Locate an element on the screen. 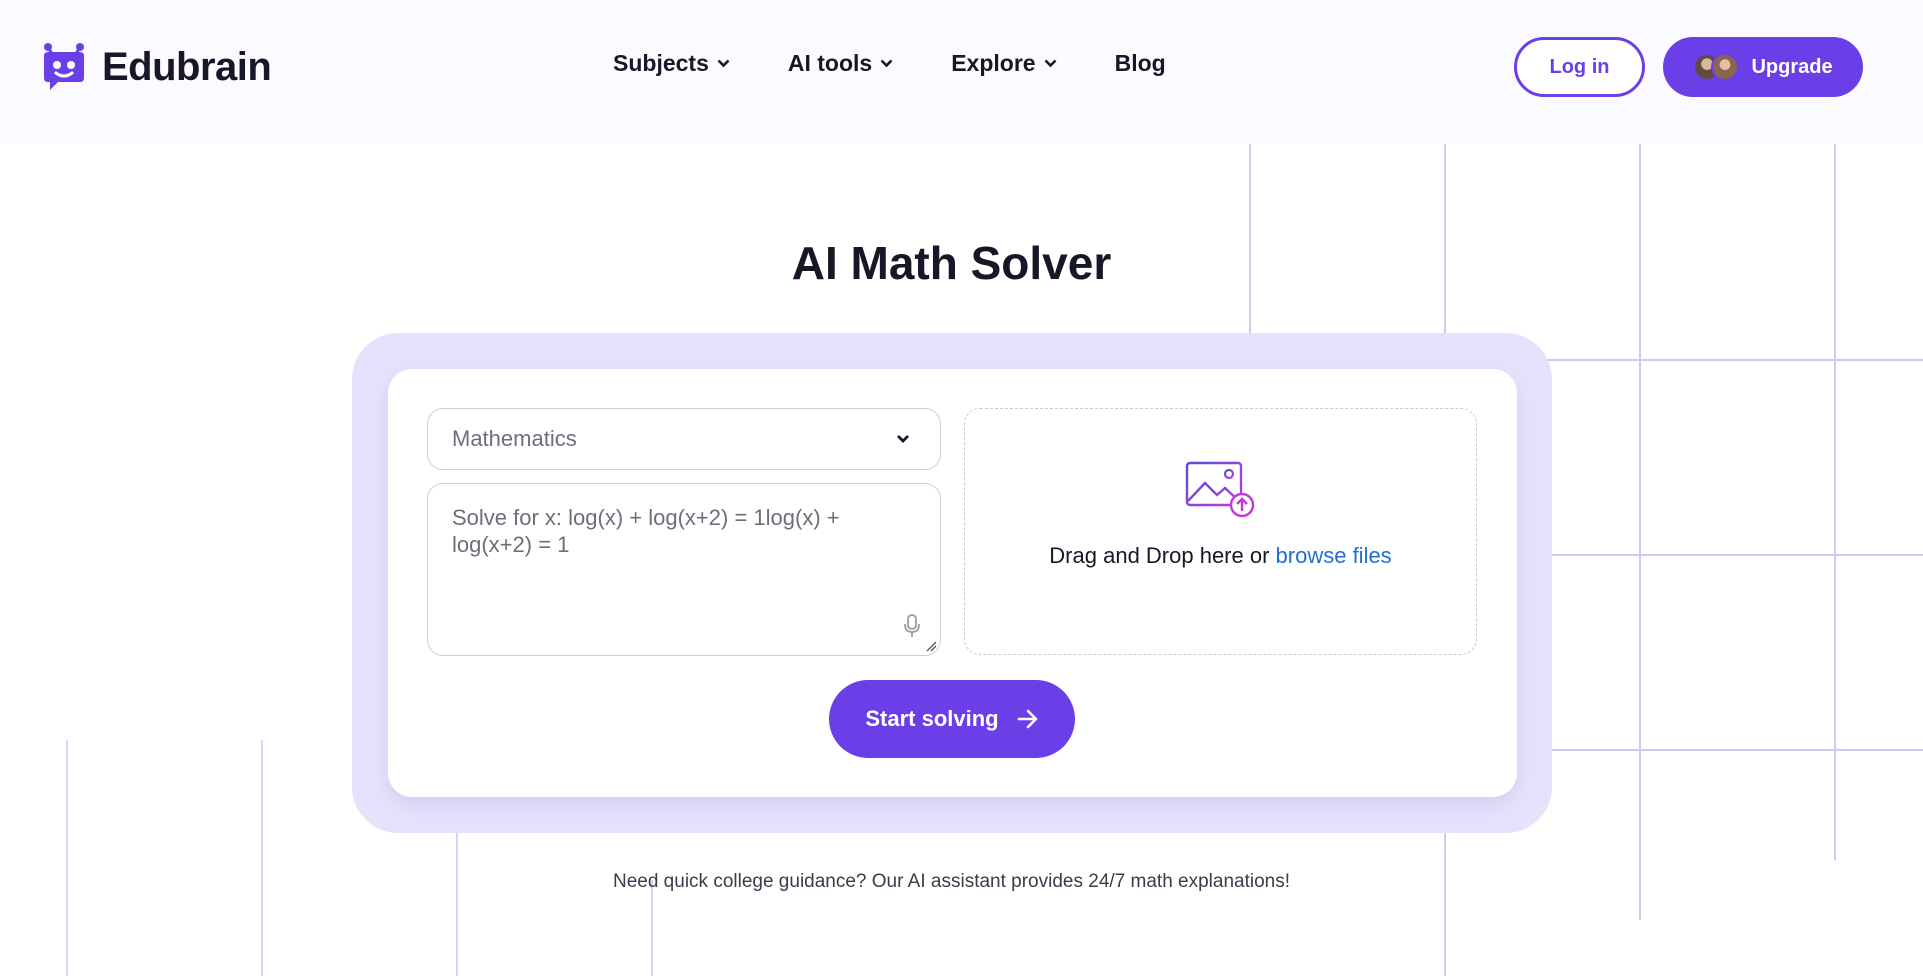 This screenshot has height=976, width=1923. nav-item-explore: Explore is located at coordinates (1004, 63).